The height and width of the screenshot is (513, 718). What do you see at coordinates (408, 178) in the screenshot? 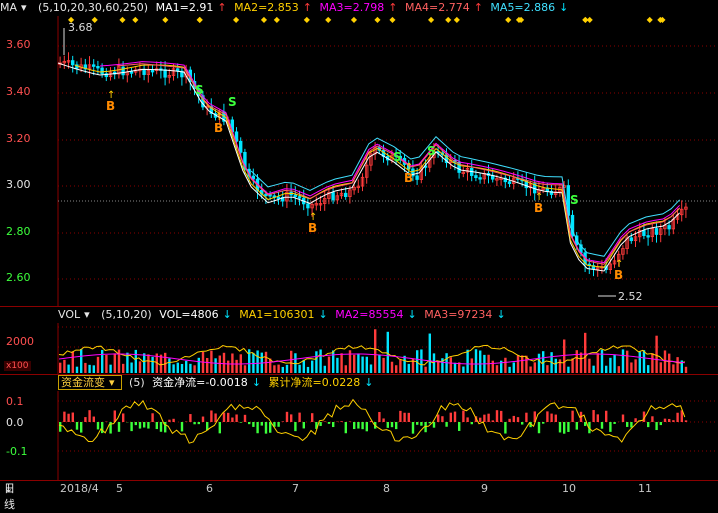
I see `buy-signal: B` at bounding box center [408, 178].